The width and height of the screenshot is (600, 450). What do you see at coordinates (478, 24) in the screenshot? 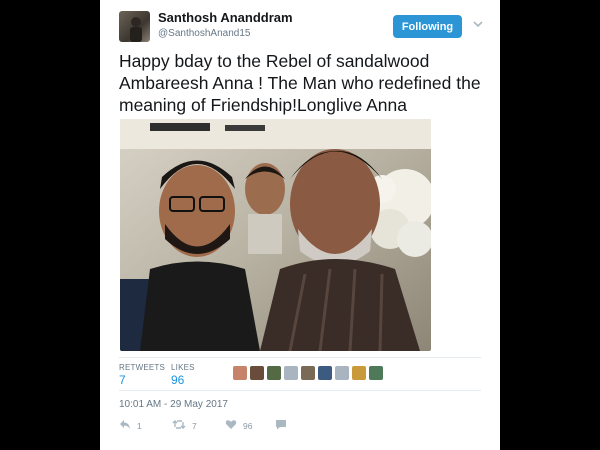
I see `chevron-down-icon` at bounding box center [478, 24].